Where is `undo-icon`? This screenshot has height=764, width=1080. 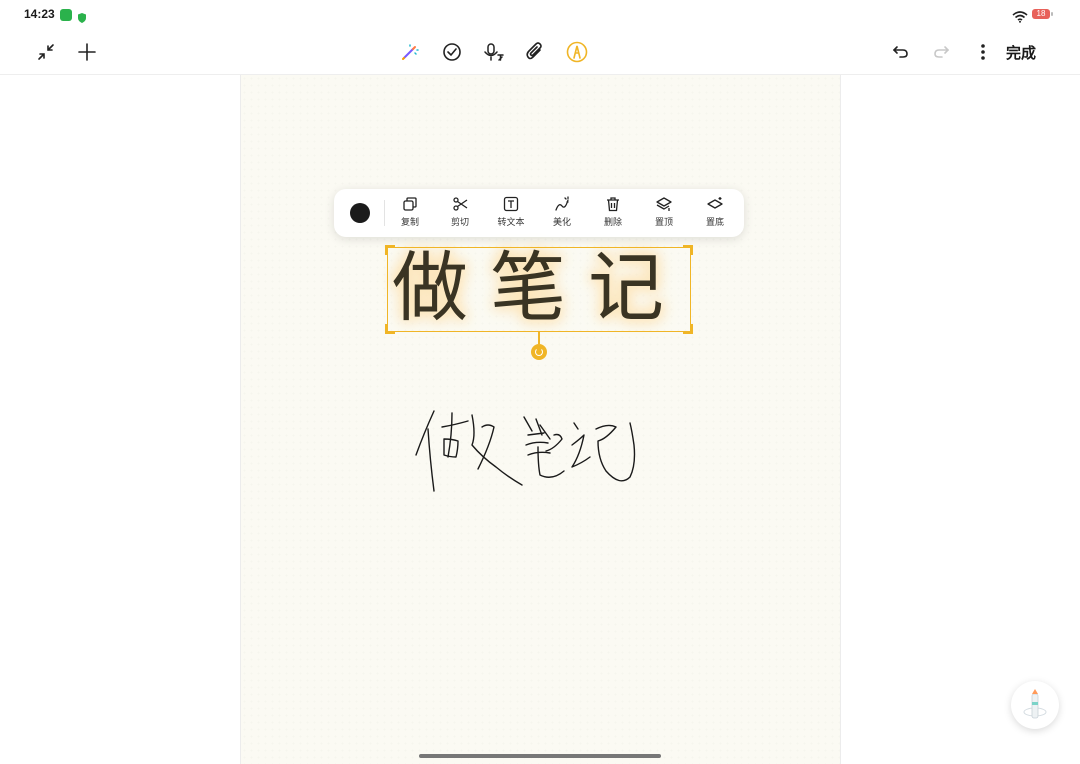
undo-icon is located at coordinates (900, 52).